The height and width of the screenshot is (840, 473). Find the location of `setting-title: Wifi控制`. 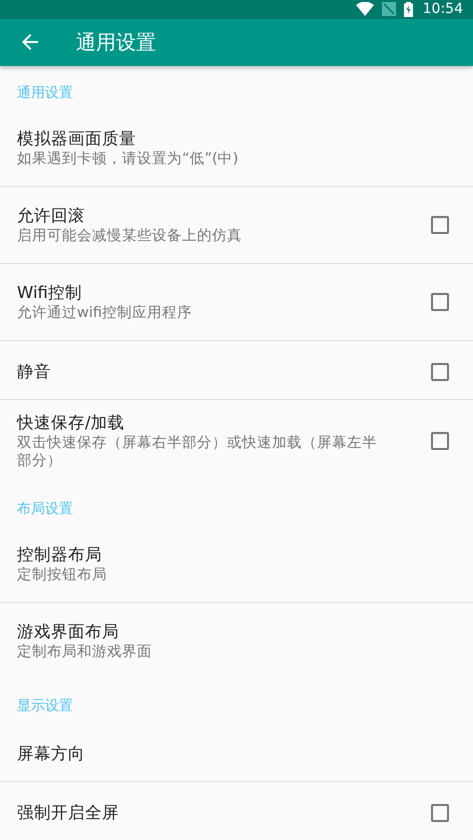

setting-title: Wifi控制 is located at coordinates (50, 293).